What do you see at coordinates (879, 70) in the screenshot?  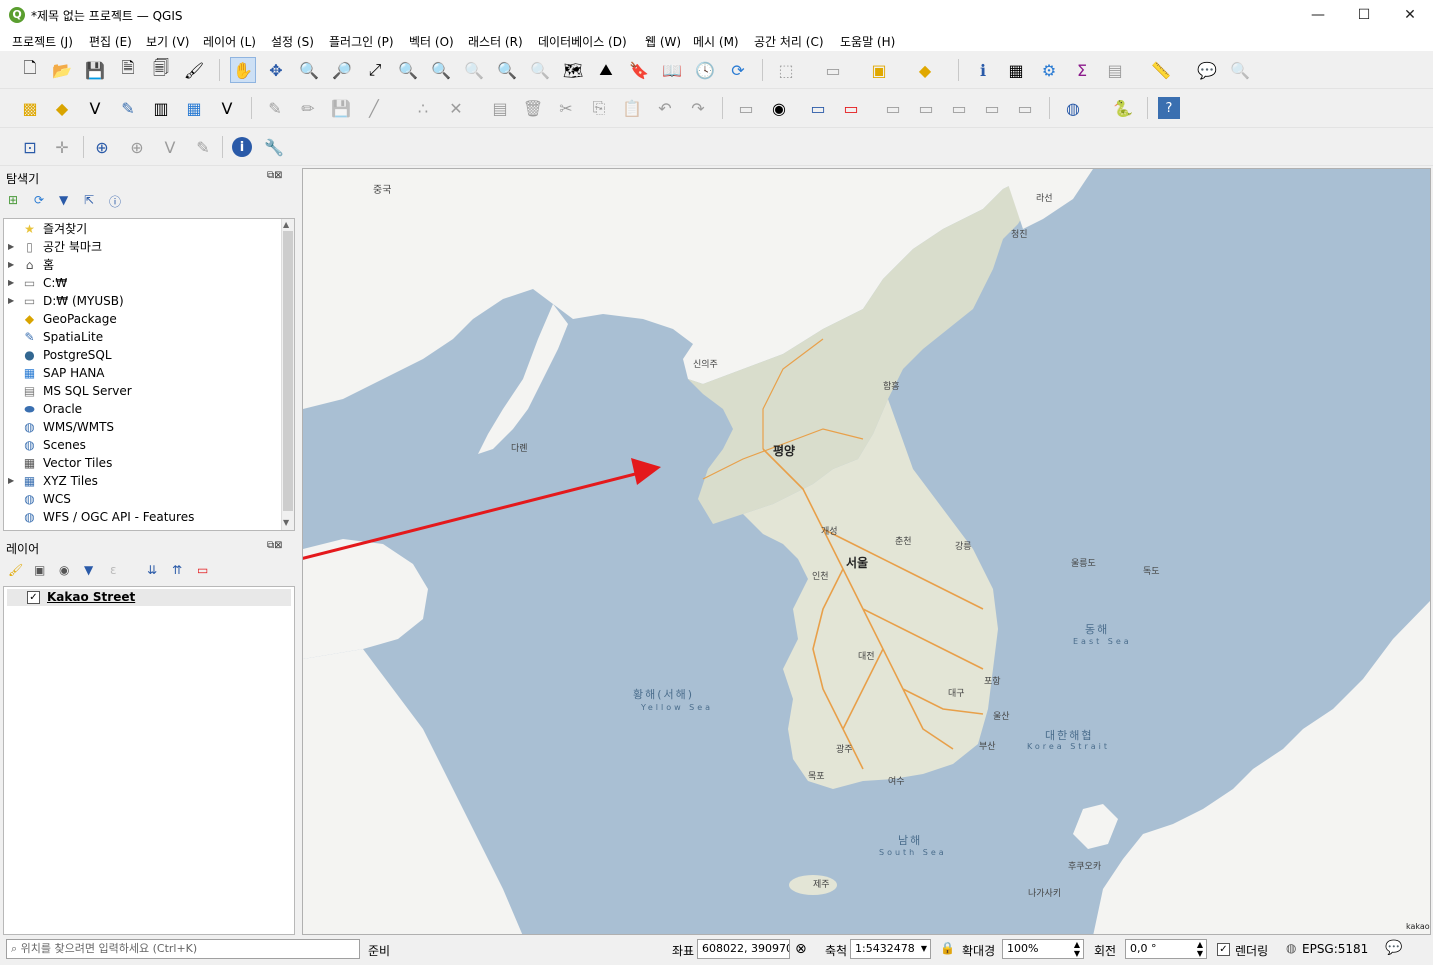 I see `deselect-all-icon: ▣` at bounding box center [879, 70].